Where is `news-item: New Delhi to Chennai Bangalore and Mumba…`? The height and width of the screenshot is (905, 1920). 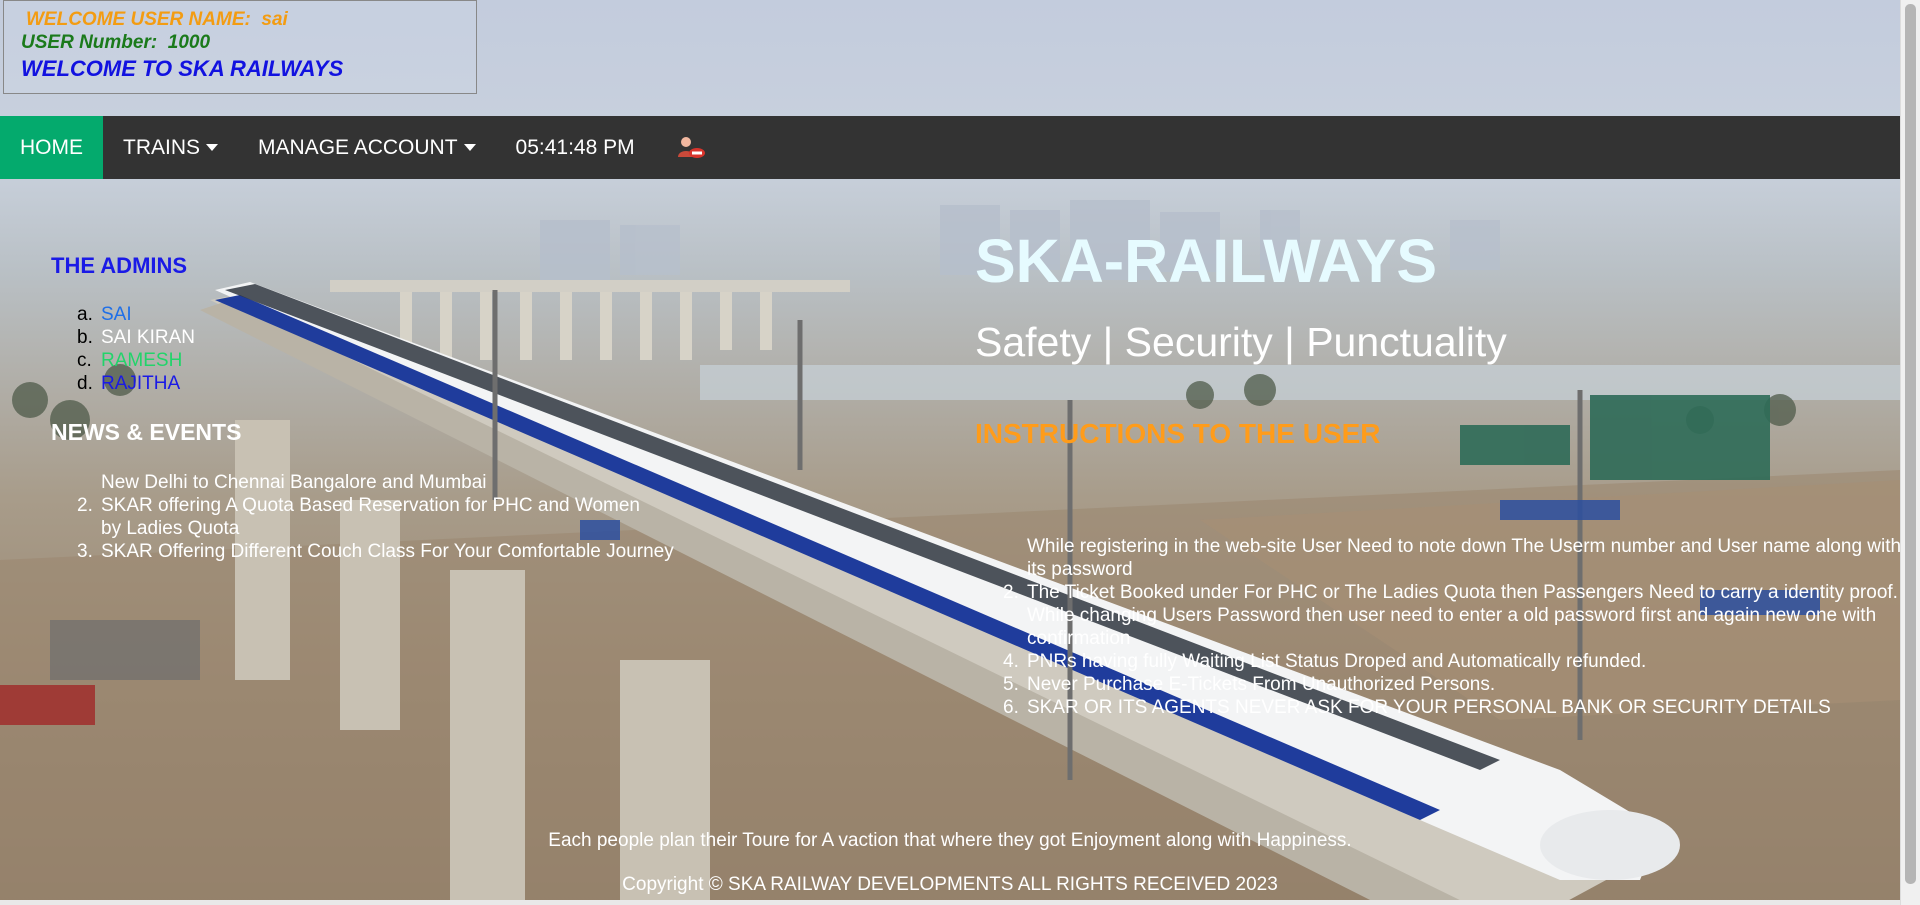
news-item: New Delhi to Chennai Bangalore and Mumba… is located at coordinates (427, 482).